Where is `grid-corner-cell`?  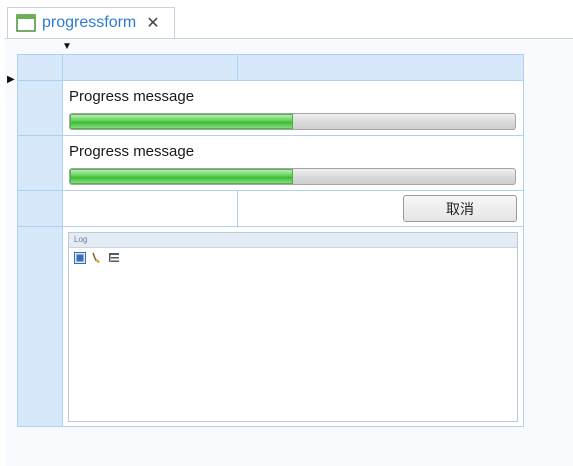
grid-corner-cell is located at coordinates (40, 67).